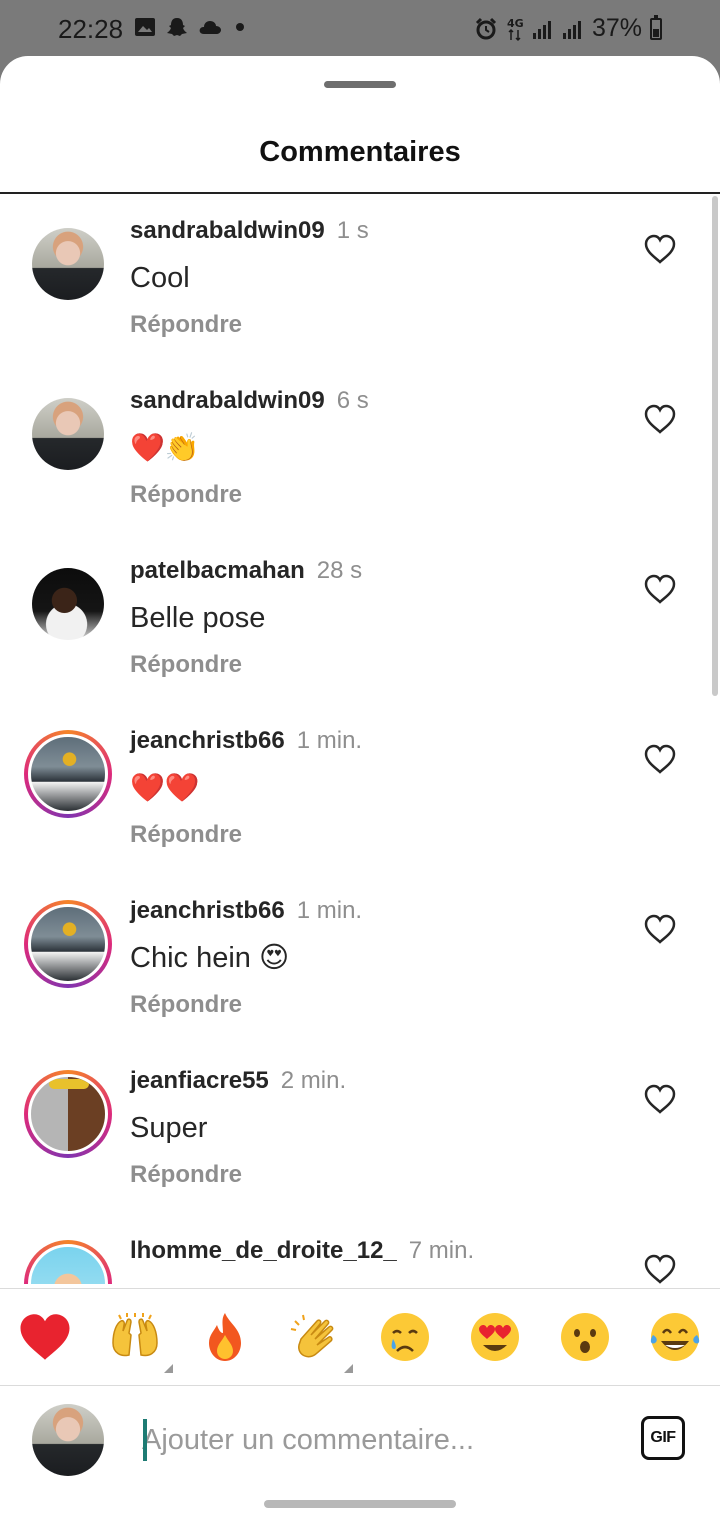  Describe the element at coordinates (210, 958) in the screenshot. I see `comment-text: Chic hein 😍` at that location.